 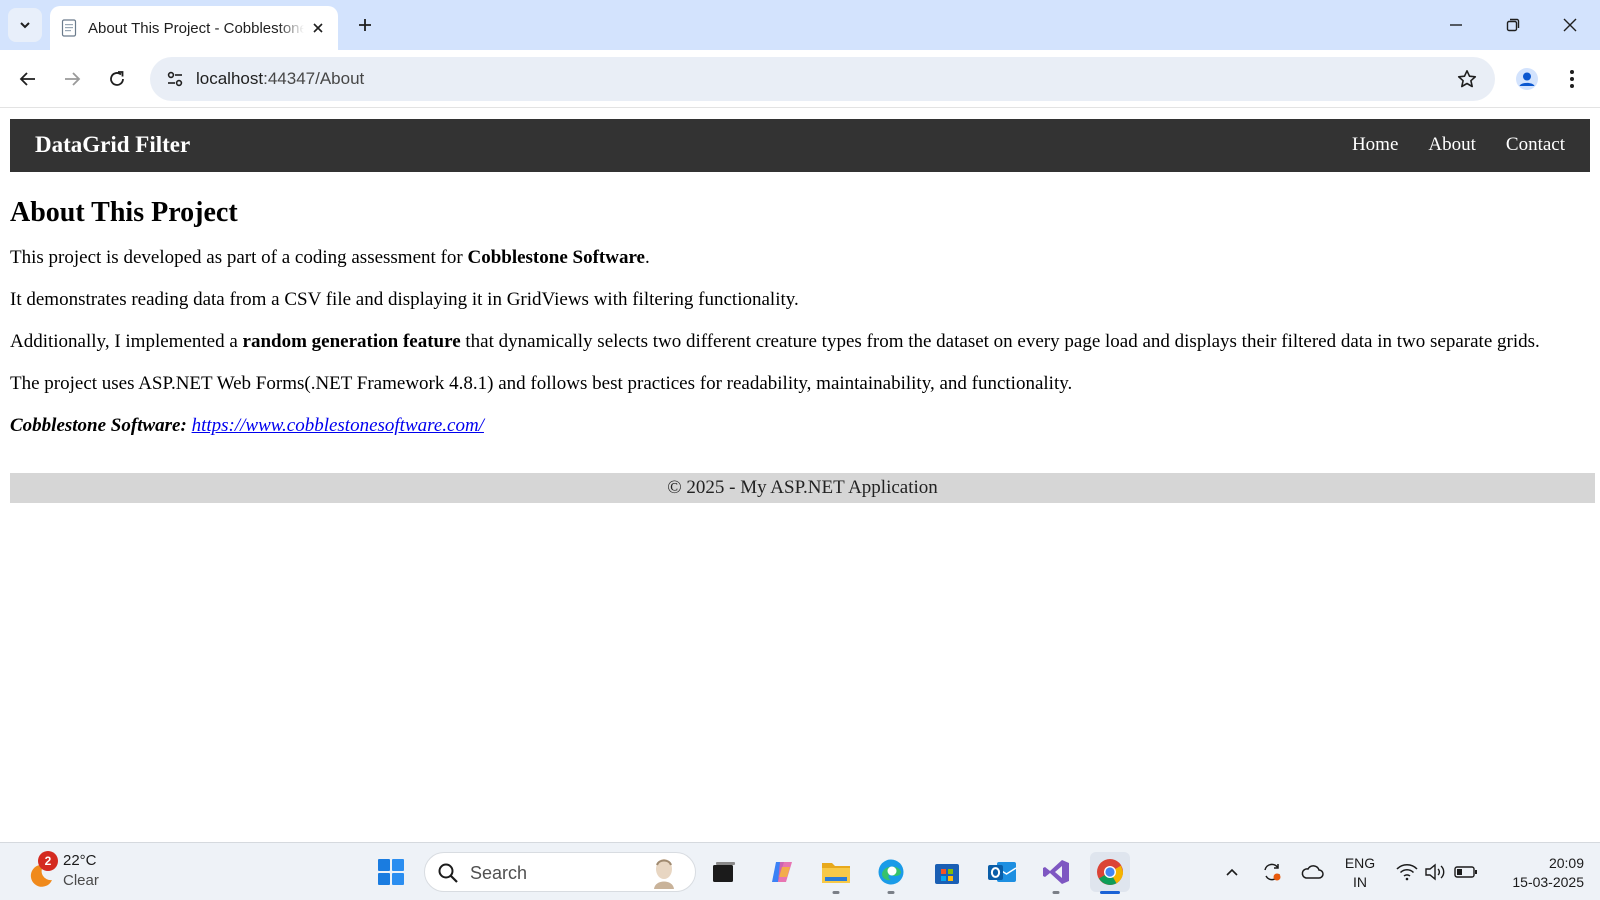 I want to click on site-info-button, so click(x=175, y=79).